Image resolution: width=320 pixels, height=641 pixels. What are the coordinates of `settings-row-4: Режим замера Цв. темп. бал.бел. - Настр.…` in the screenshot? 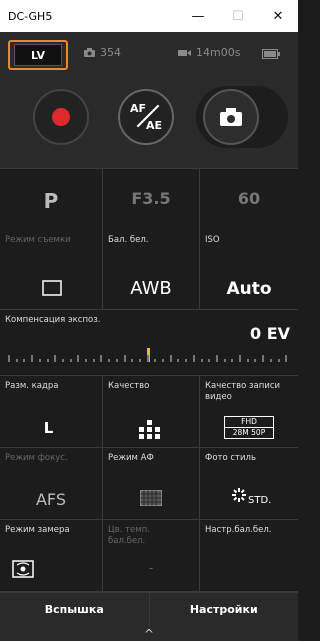 It's located at (149, 556).